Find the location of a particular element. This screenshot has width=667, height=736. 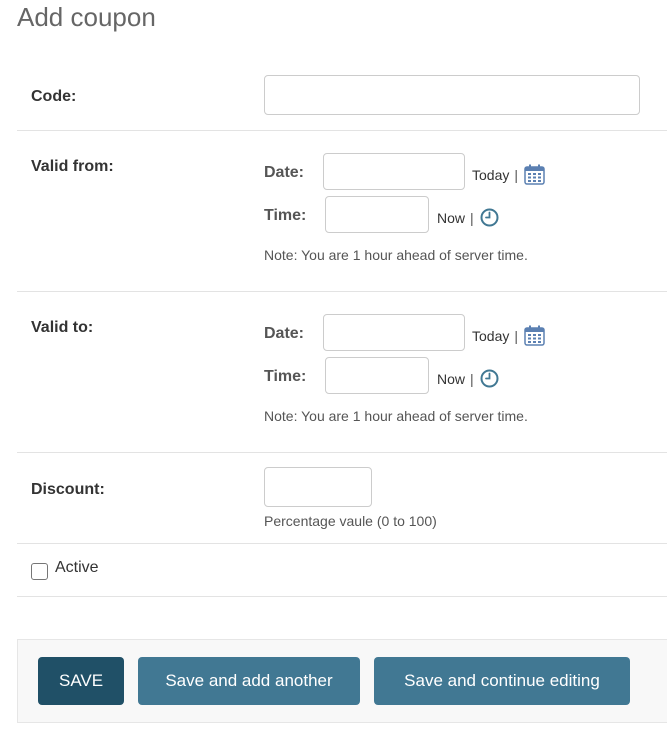

valid-from-label: Valid from: is located at coordinates (72, 166).